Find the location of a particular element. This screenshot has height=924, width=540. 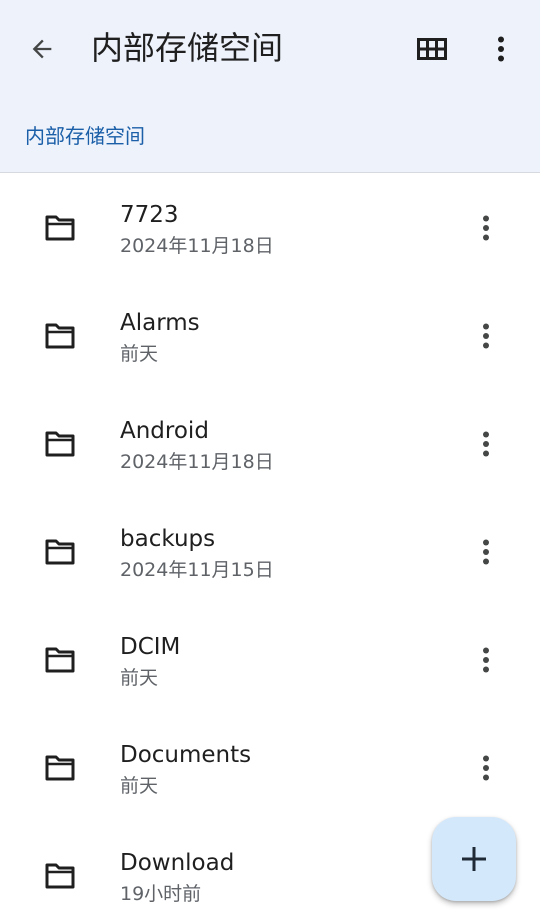

grid-view-button is located at coordinates (432, 49).